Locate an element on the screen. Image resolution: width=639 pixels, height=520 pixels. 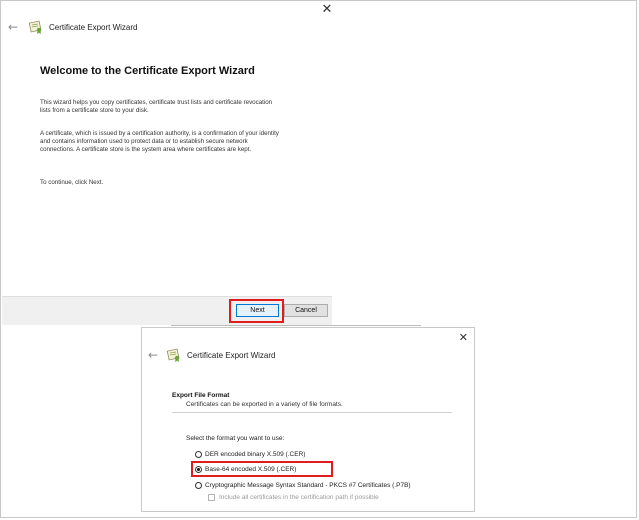
include-all-checkbox is located at coordinates (211, 497).